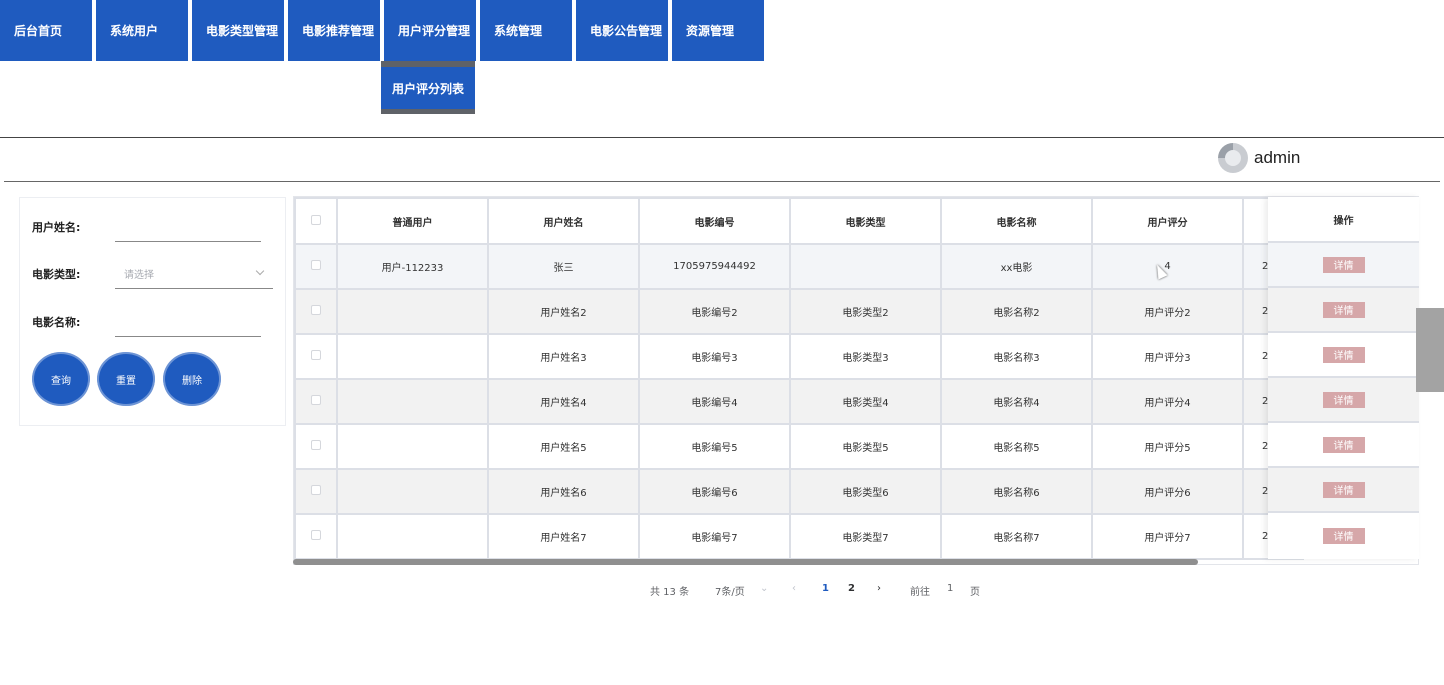 This screenshot has width=1444, height=685. Describe the element at coordinates (563, 491) in the screenshot. I see `cell-name: 用户姓名6` at that location.